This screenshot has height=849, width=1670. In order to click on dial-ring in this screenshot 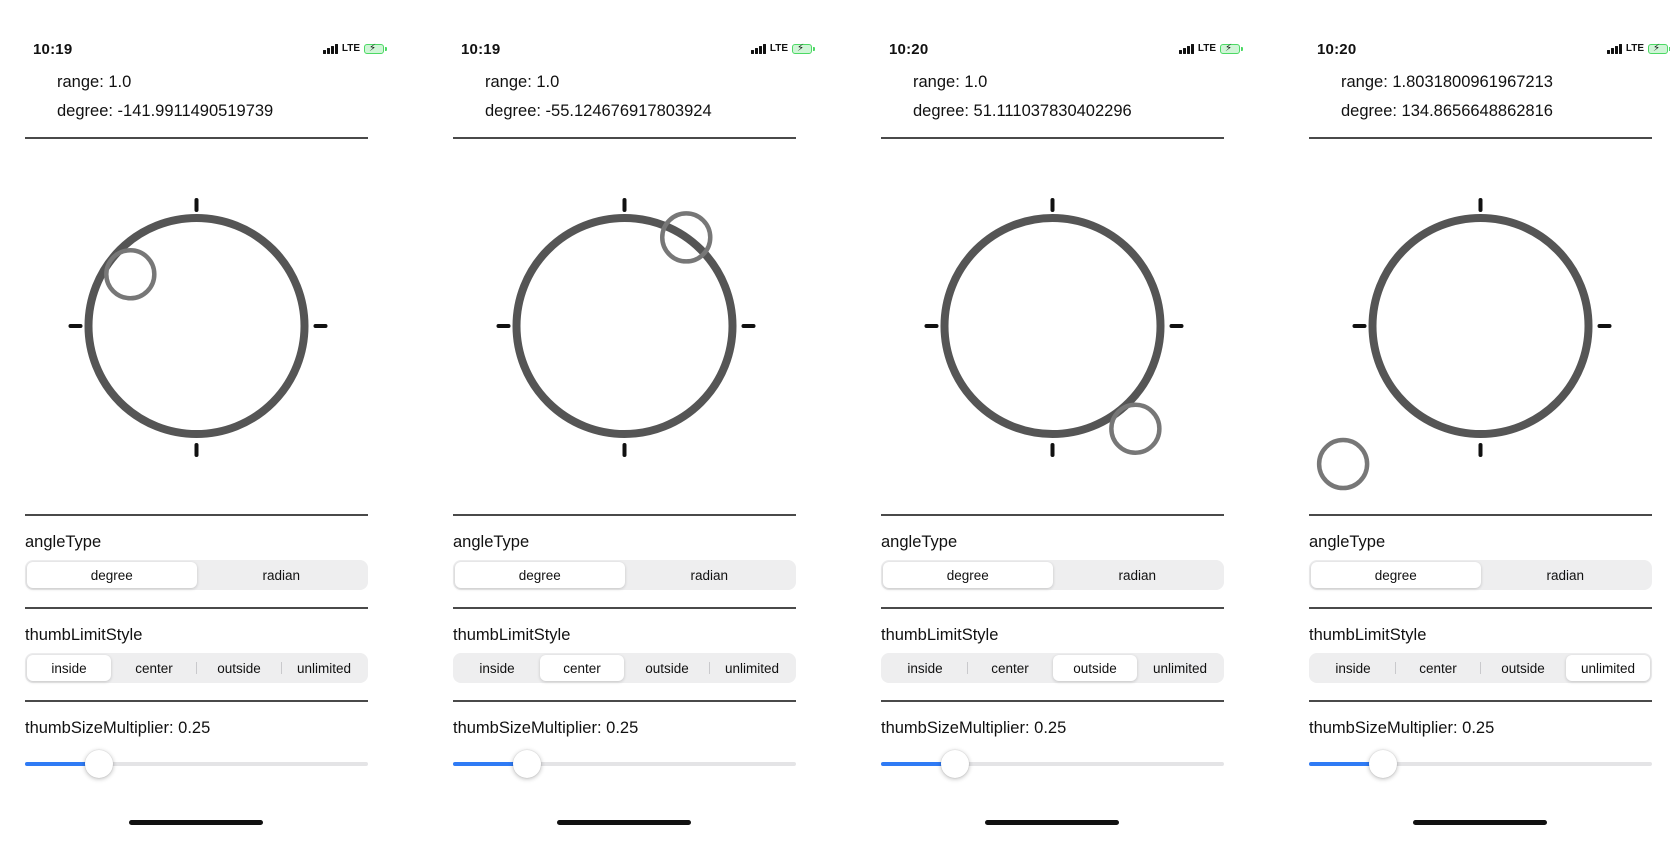, I will do `click(1052, 326)`.